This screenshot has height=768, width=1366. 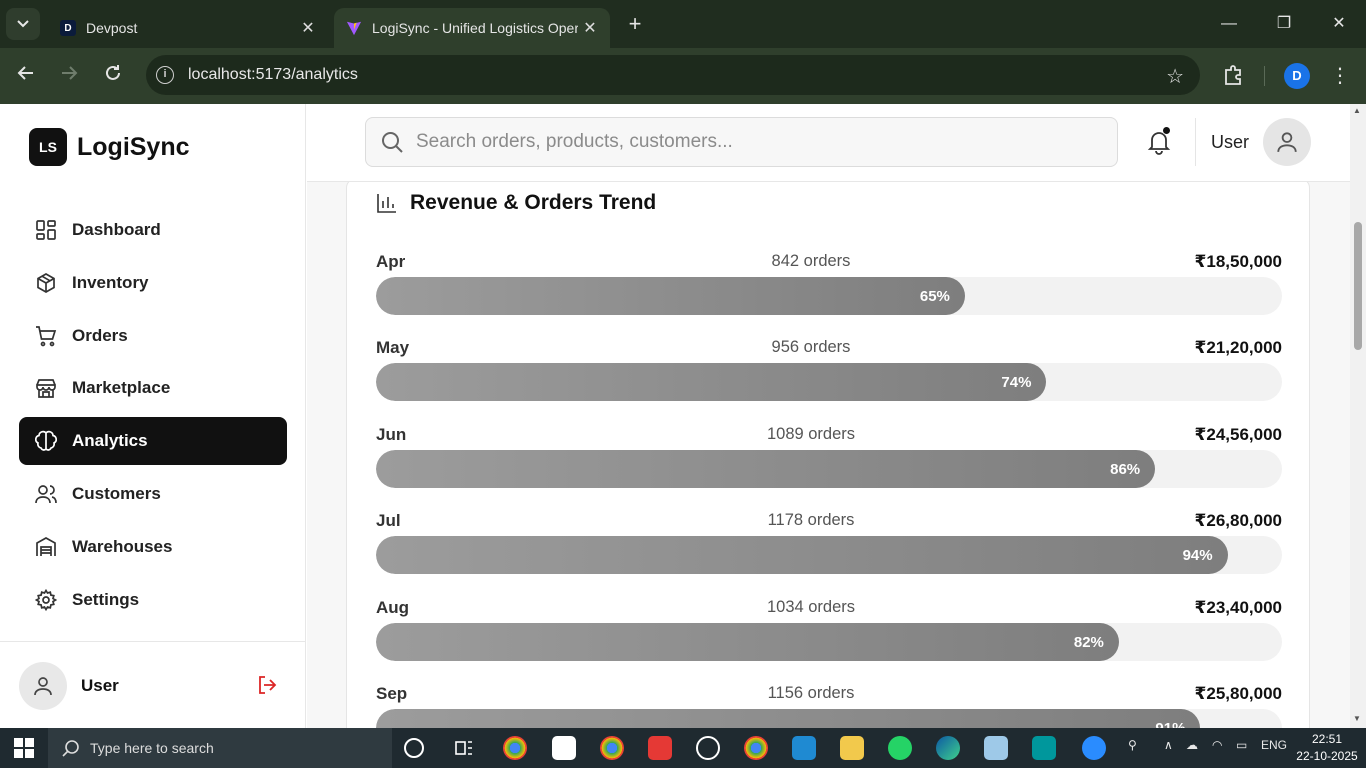 I want to click on clock-time: 22:51, so click(x=1327, y=739).